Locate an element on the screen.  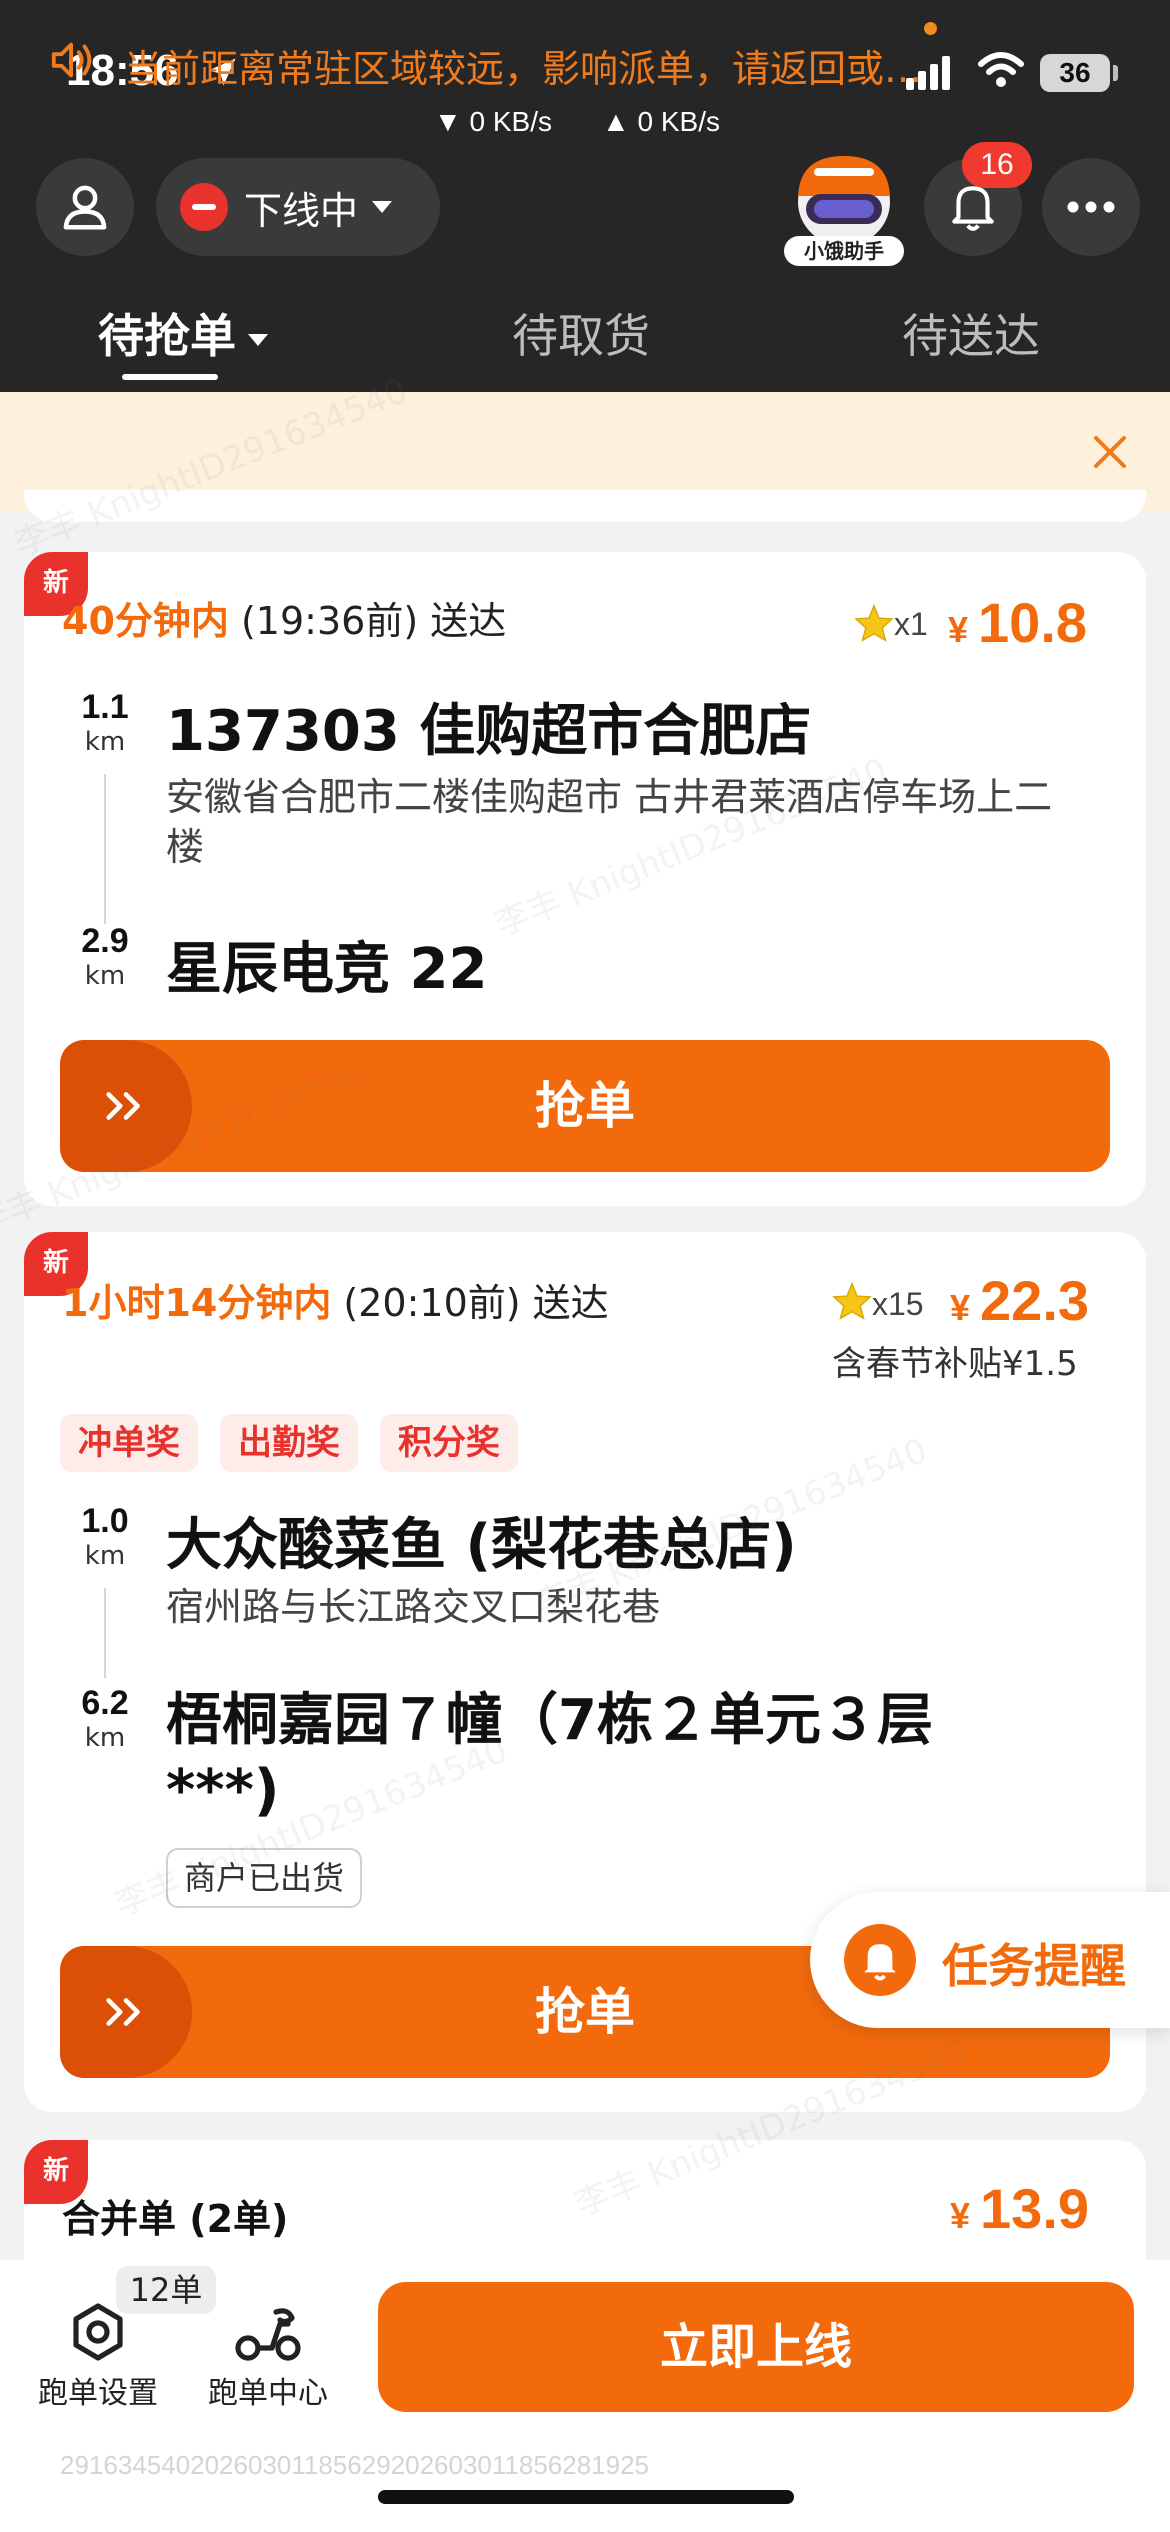
tab-label: 待抢单 is located at coordinates (167, 336).